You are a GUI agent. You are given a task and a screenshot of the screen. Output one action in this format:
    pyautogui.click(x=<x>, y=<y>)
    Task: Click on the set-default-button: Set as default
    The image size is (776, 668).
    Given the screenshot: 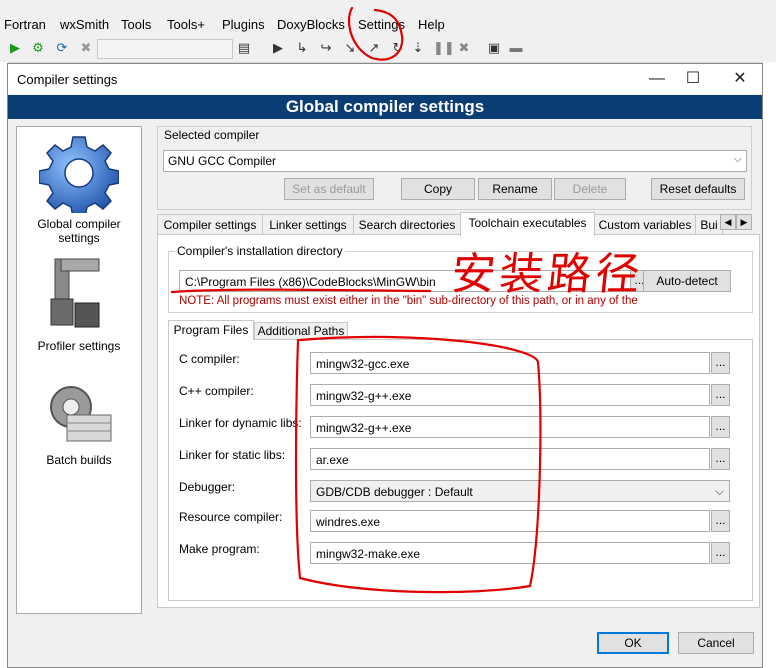 What is the action you would take?
    pyautogui.click(x=329, y=189)
    